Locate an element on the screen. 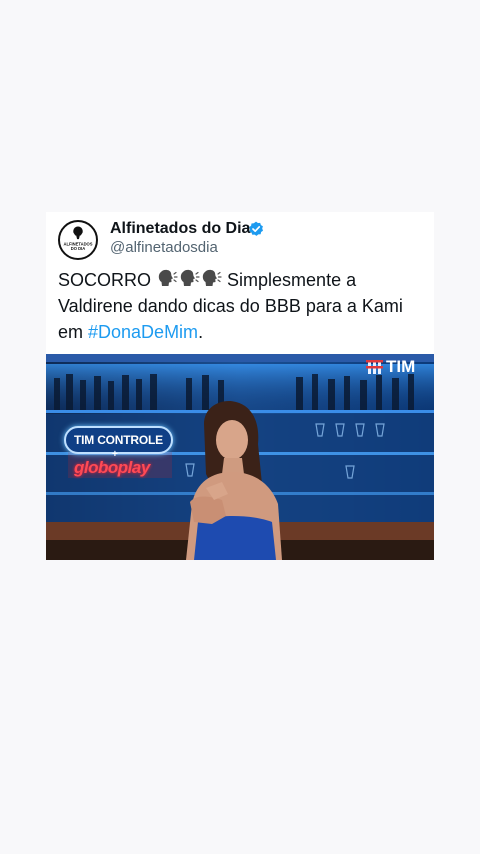  tim-logo-icon is located at coordinates (374, 367).